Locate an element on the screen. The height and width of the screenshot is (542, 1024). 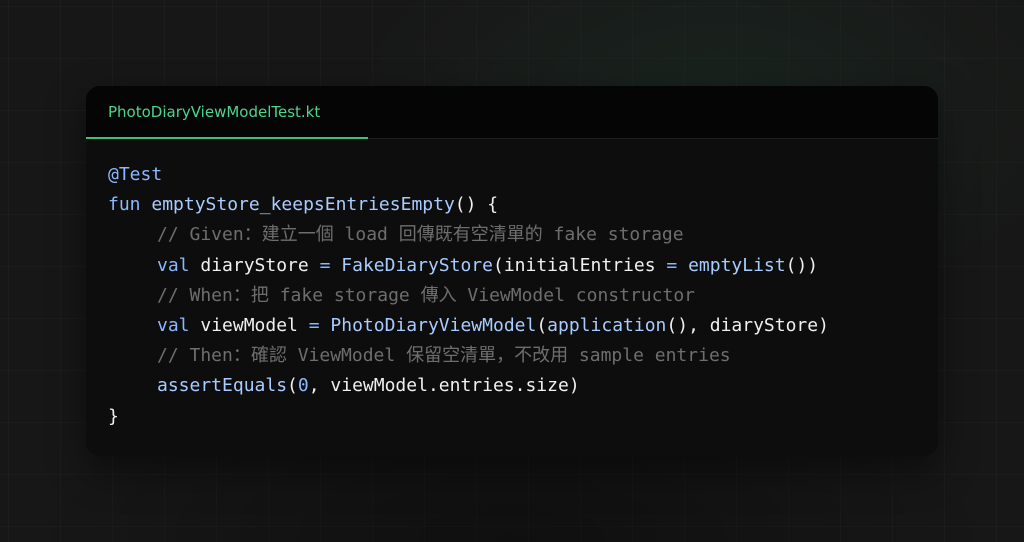
code-token-plain: , viewModel.entries.size) is located at coordinates (444, 386).